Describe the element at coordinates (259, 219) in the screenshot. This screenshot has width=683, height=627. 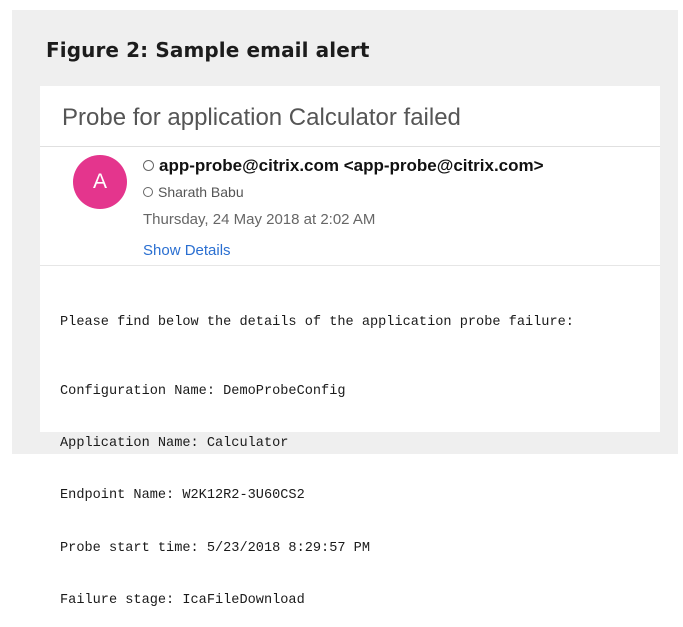
I see `email-date: Thursday, 24 May 2018 at 2:02 AM` at that location.